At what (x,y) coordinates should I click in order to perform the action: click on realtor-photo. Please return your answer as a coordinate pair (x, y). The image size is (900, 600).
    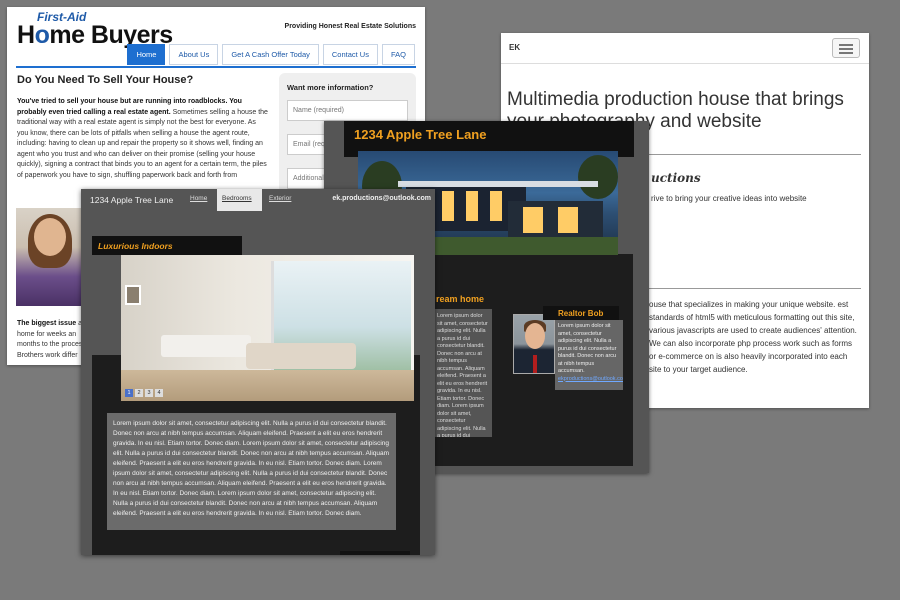
    Looking at the image, I should click on (534, 344).